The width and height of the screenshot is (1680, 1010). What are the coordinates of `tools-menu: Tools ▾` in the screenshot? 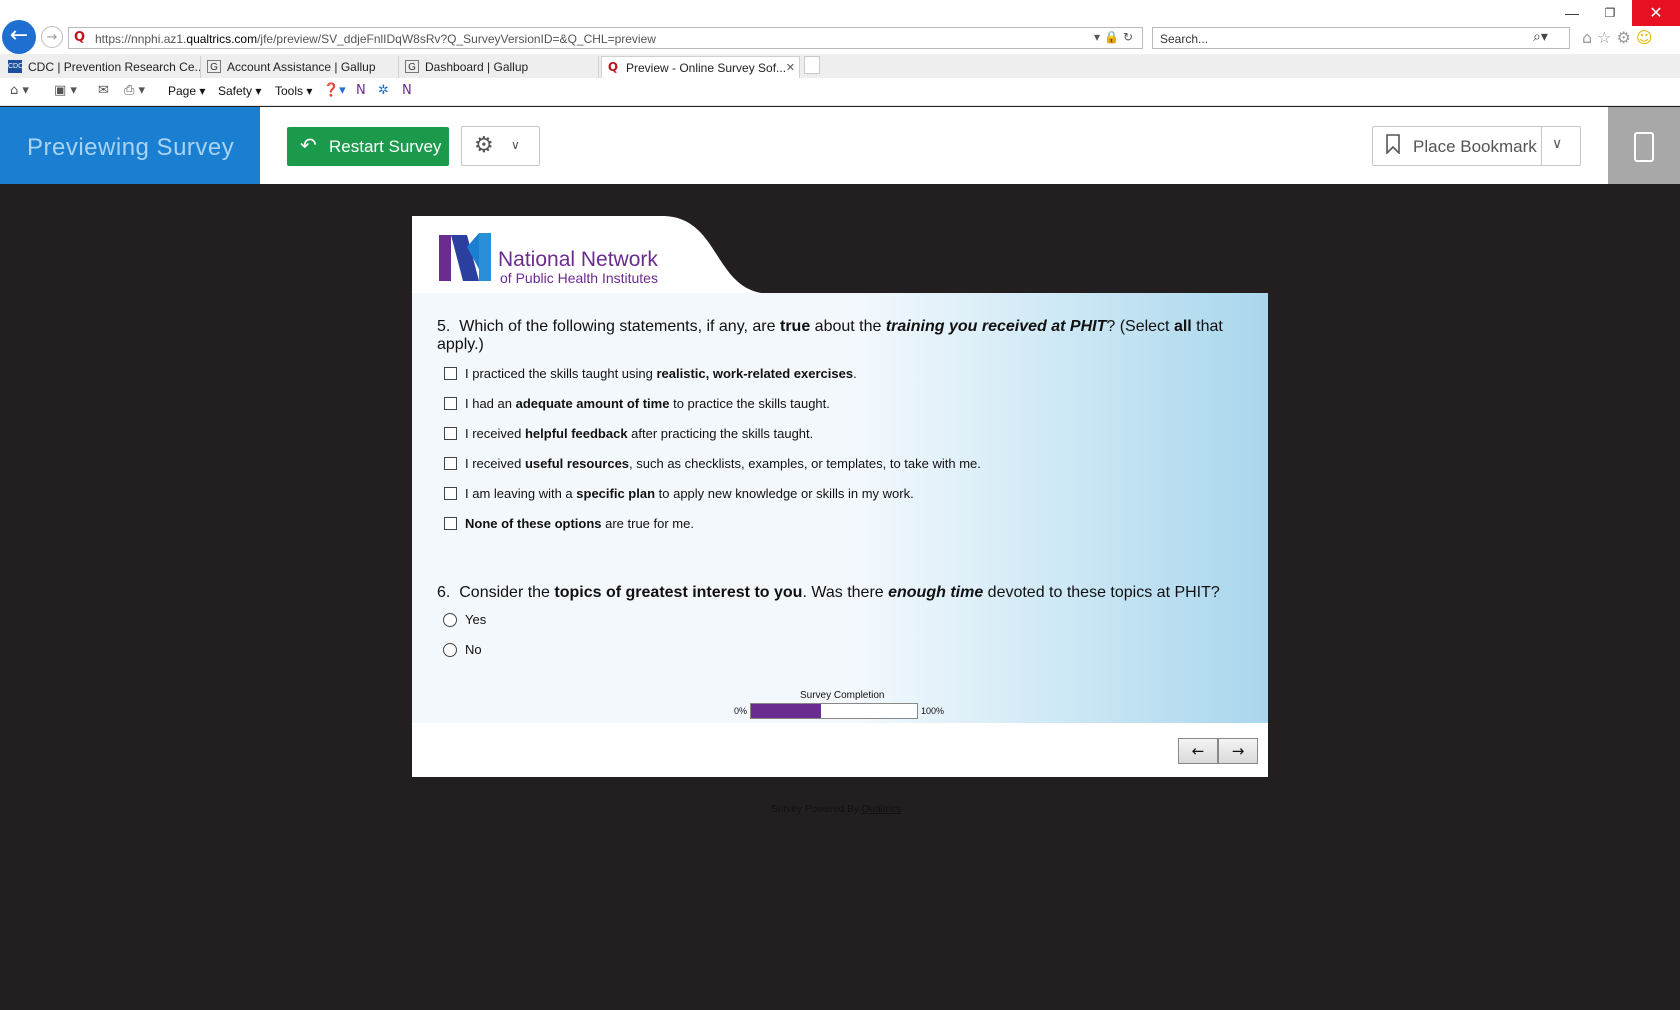 It's located at (293, 91).